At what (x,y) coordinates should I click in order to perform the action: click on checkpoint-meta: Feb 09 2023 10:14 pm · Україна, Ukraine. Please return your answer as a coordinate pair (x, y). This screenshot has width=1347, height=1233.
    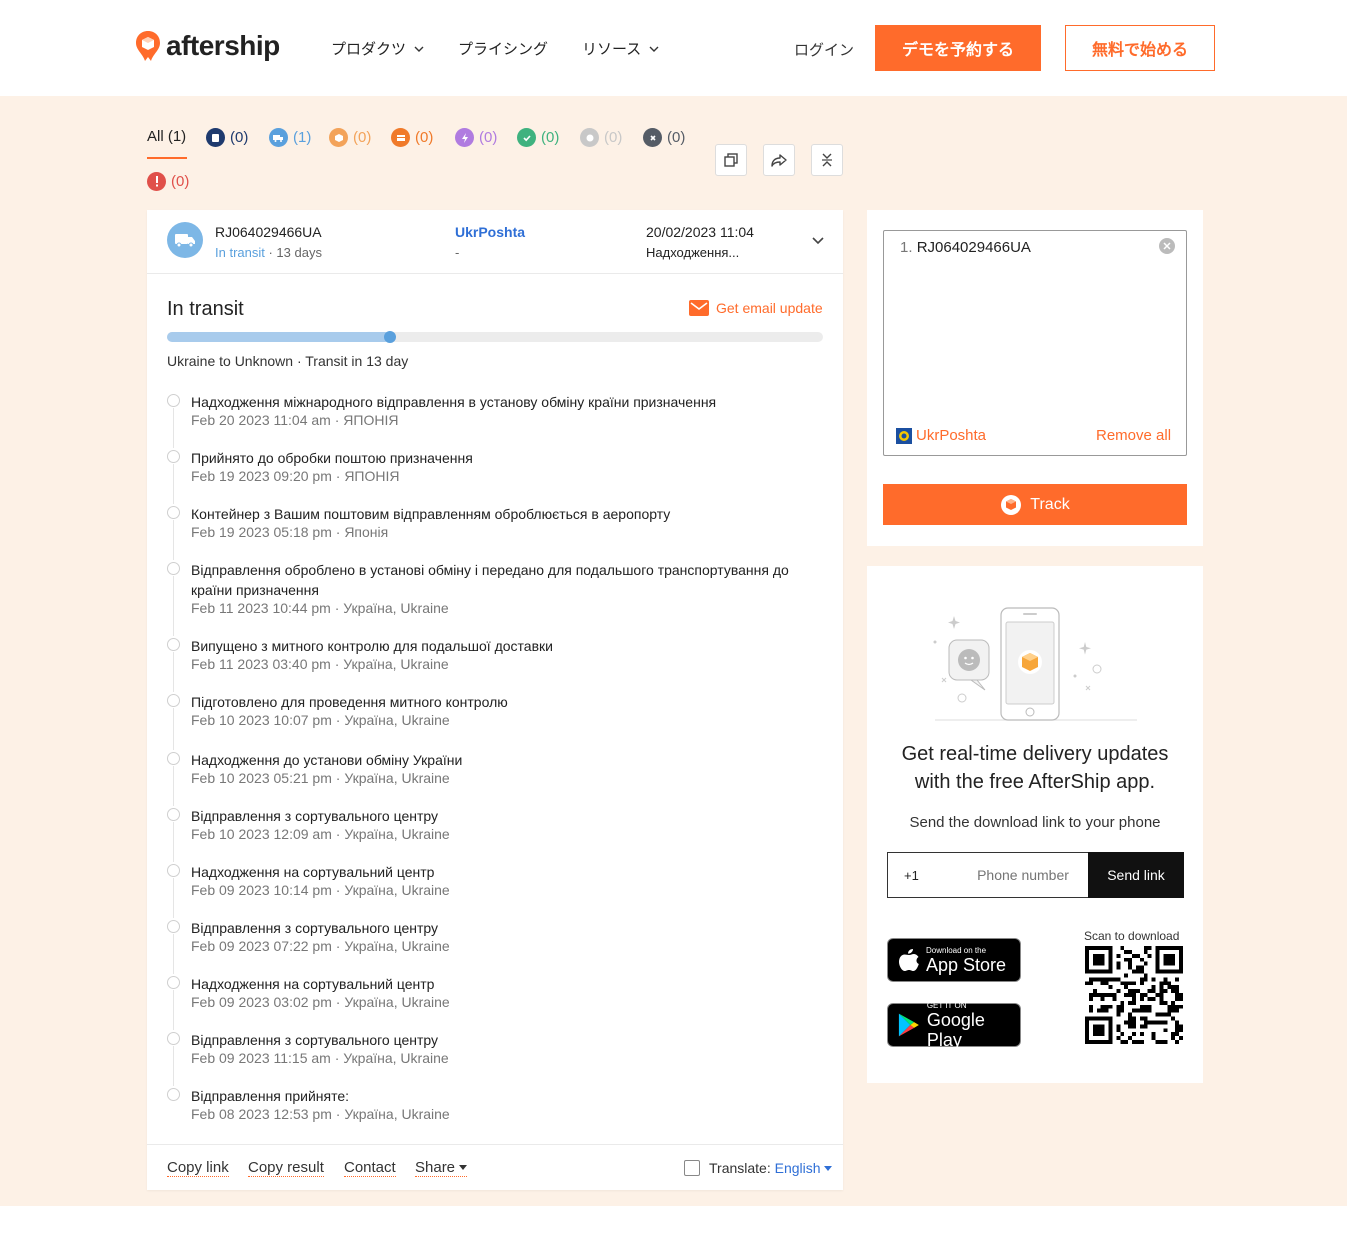
    Looking at the image, I should click on (320, 890).